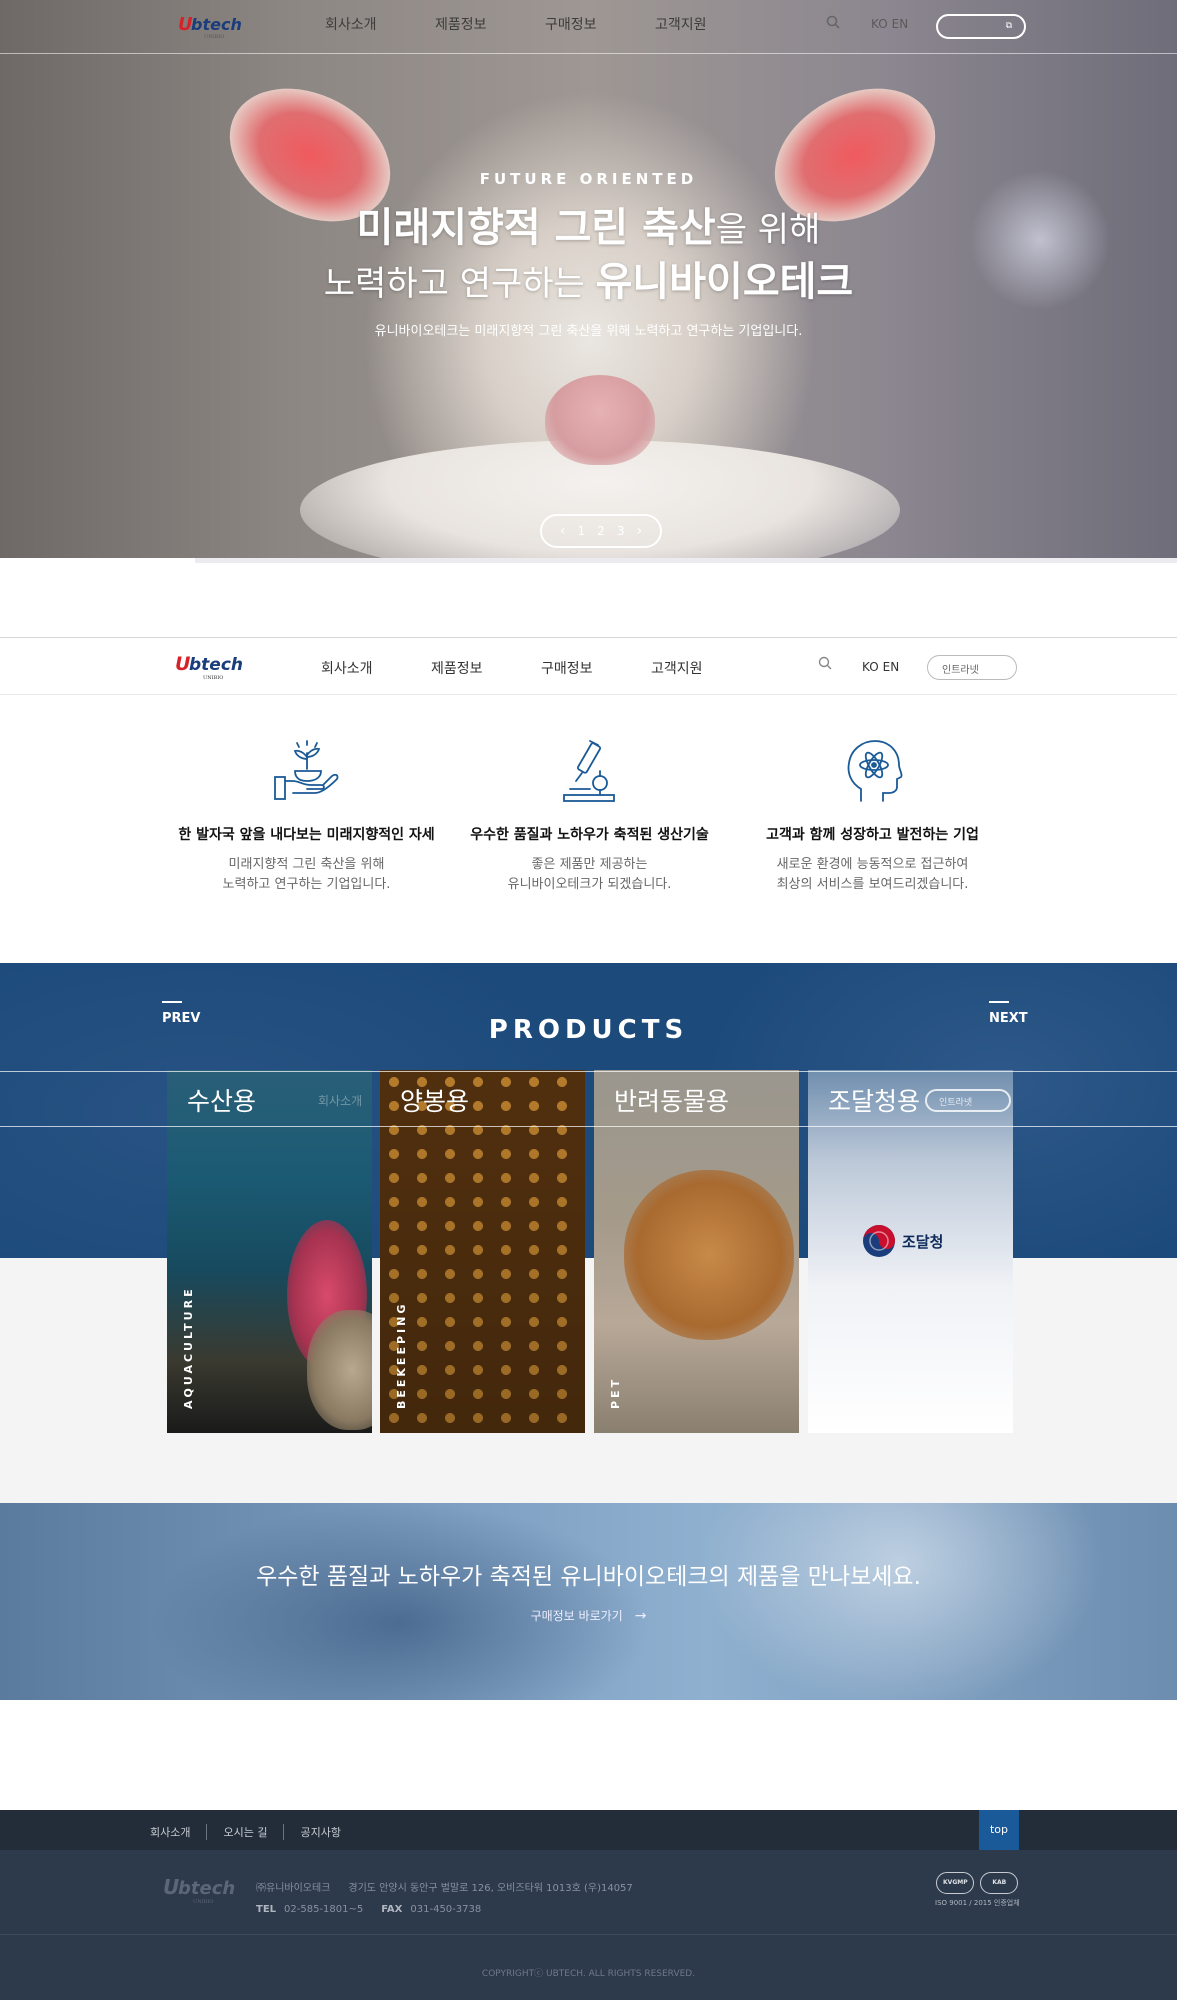  What do you see at coordinates (324, 1909) in the screenshot?
I see `tel-value: 02-585-1801~5` at bounding box center [324, 1909].